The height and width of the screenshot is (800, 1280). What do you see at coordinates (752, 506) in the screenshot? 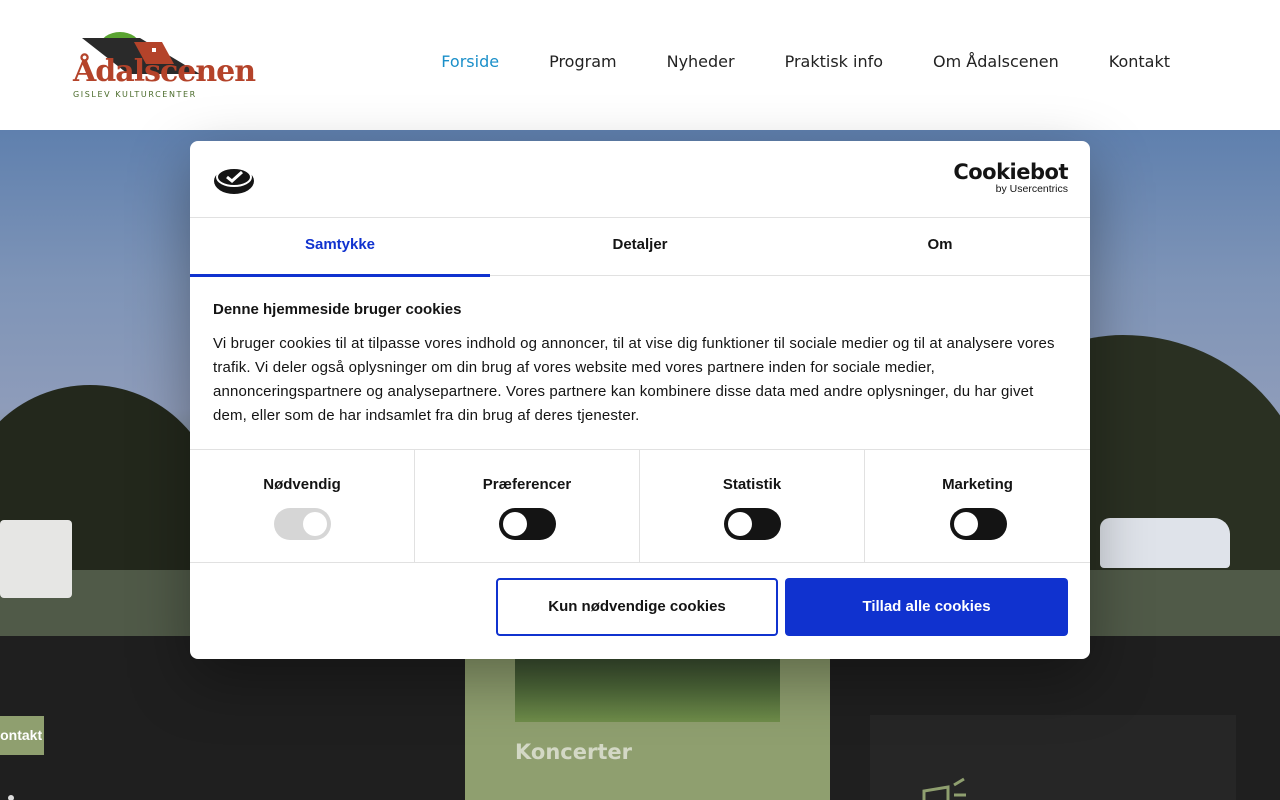
I see `category-statistics: Statistik` at bounding box center [752, 506].